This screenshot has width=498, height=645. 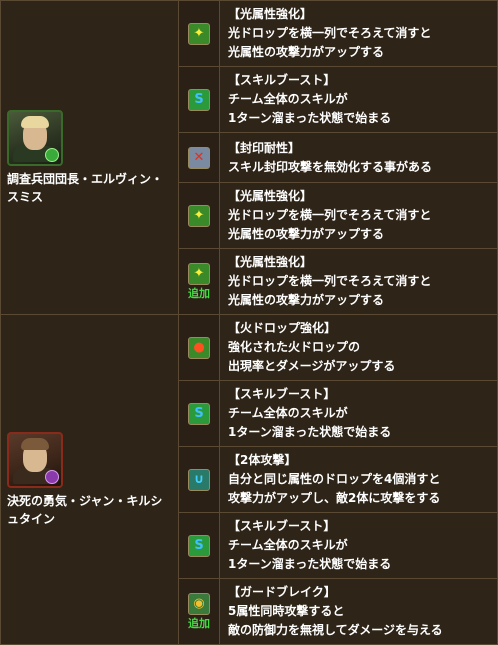 What do you see at coordinates (85, 187) in the screenshot?
I see `character-name: 調査兵団団長・エルヴィン・スミス` at bounding box center [85, 187].